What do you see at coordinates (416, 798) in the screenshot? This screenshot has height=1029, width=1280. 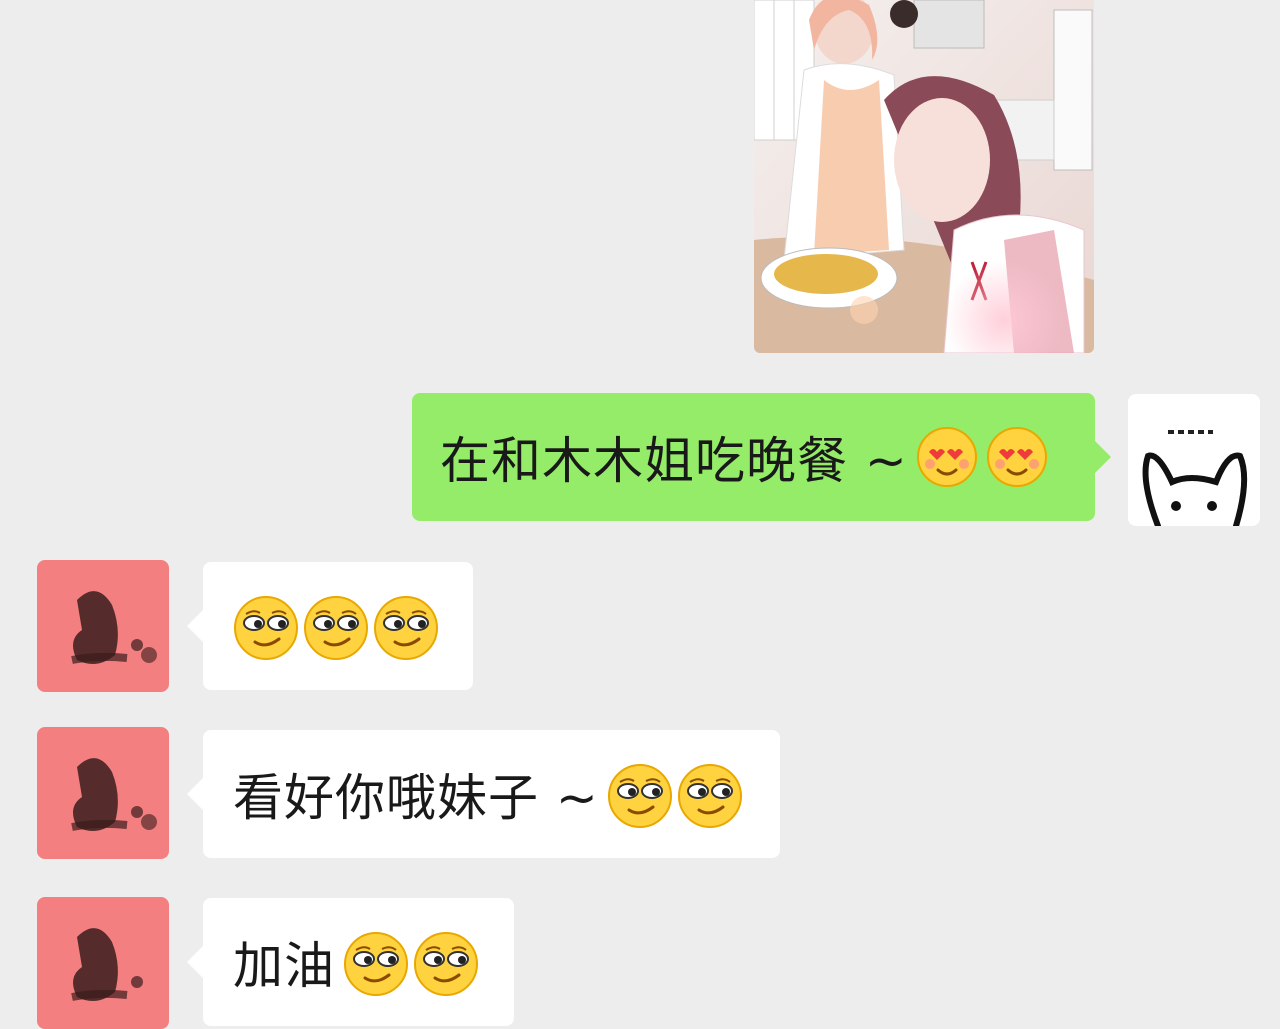 I see `message-text: 看好你哦妹子 ~` at bounding box center [416, 798].